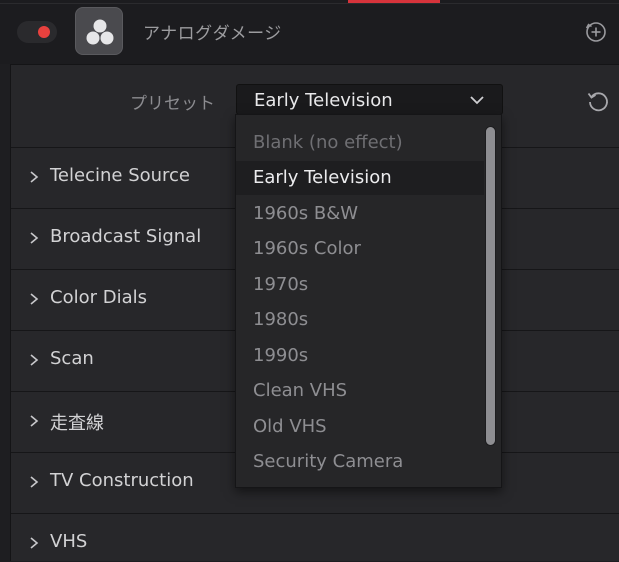  I want to click on section-label: 走査線, so click(77, 423).